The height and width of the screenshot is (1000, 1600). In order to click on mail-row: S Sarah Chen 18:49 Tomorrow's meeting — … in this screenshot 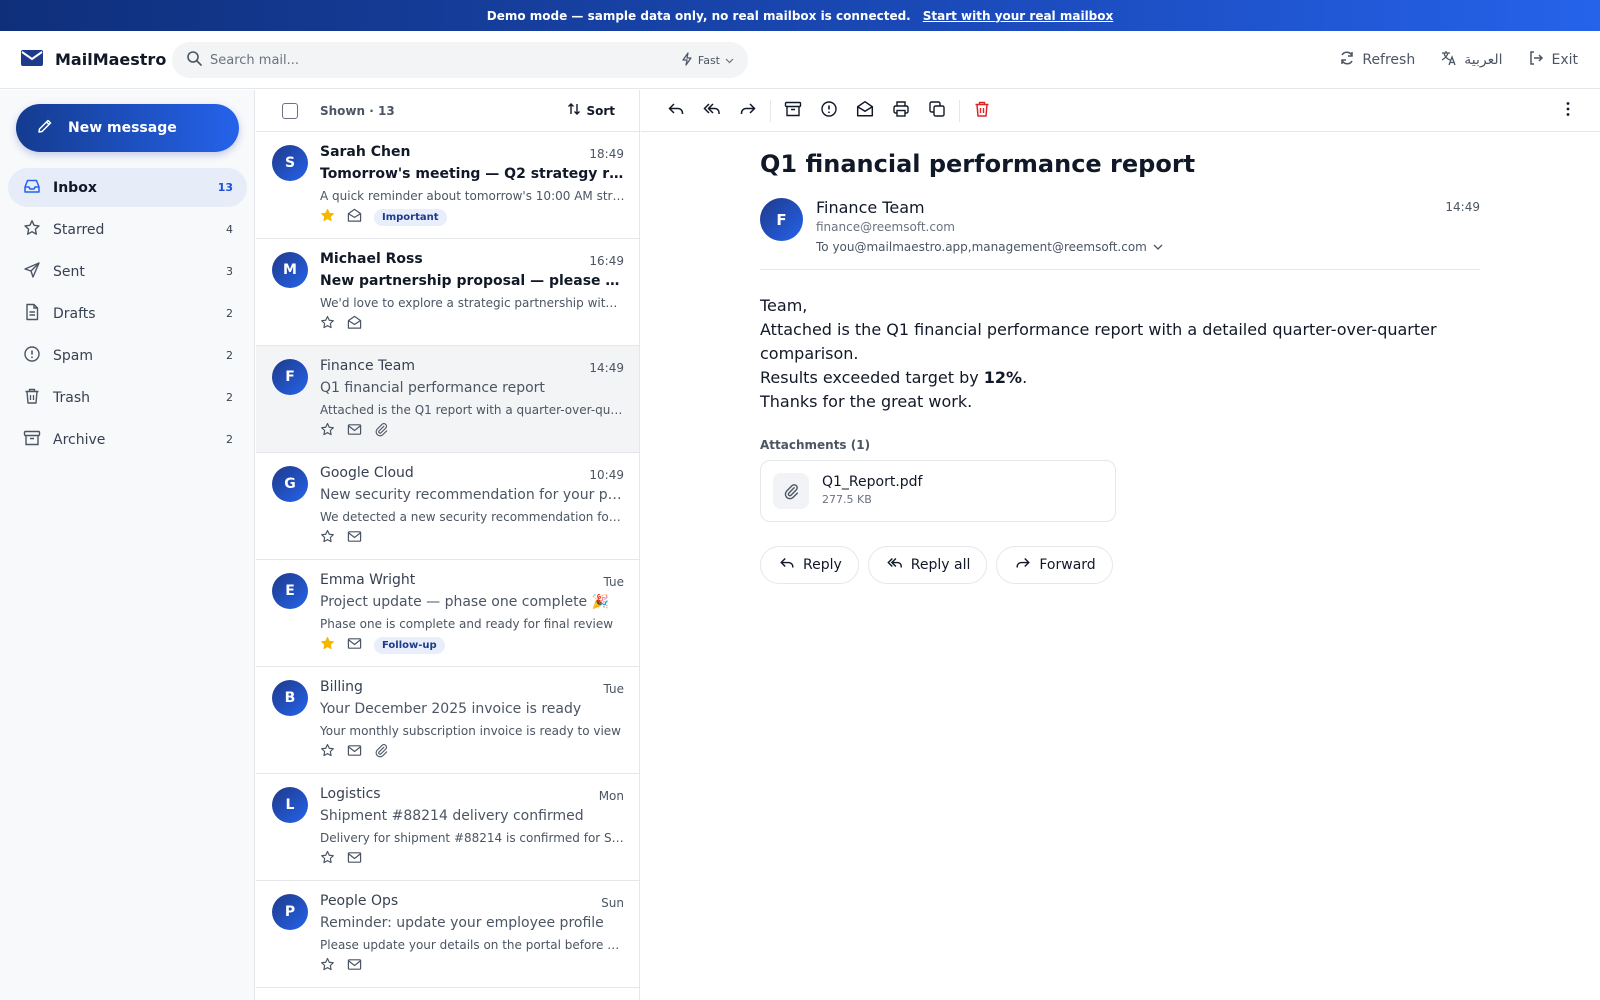, I will do `click(447, 185)`.